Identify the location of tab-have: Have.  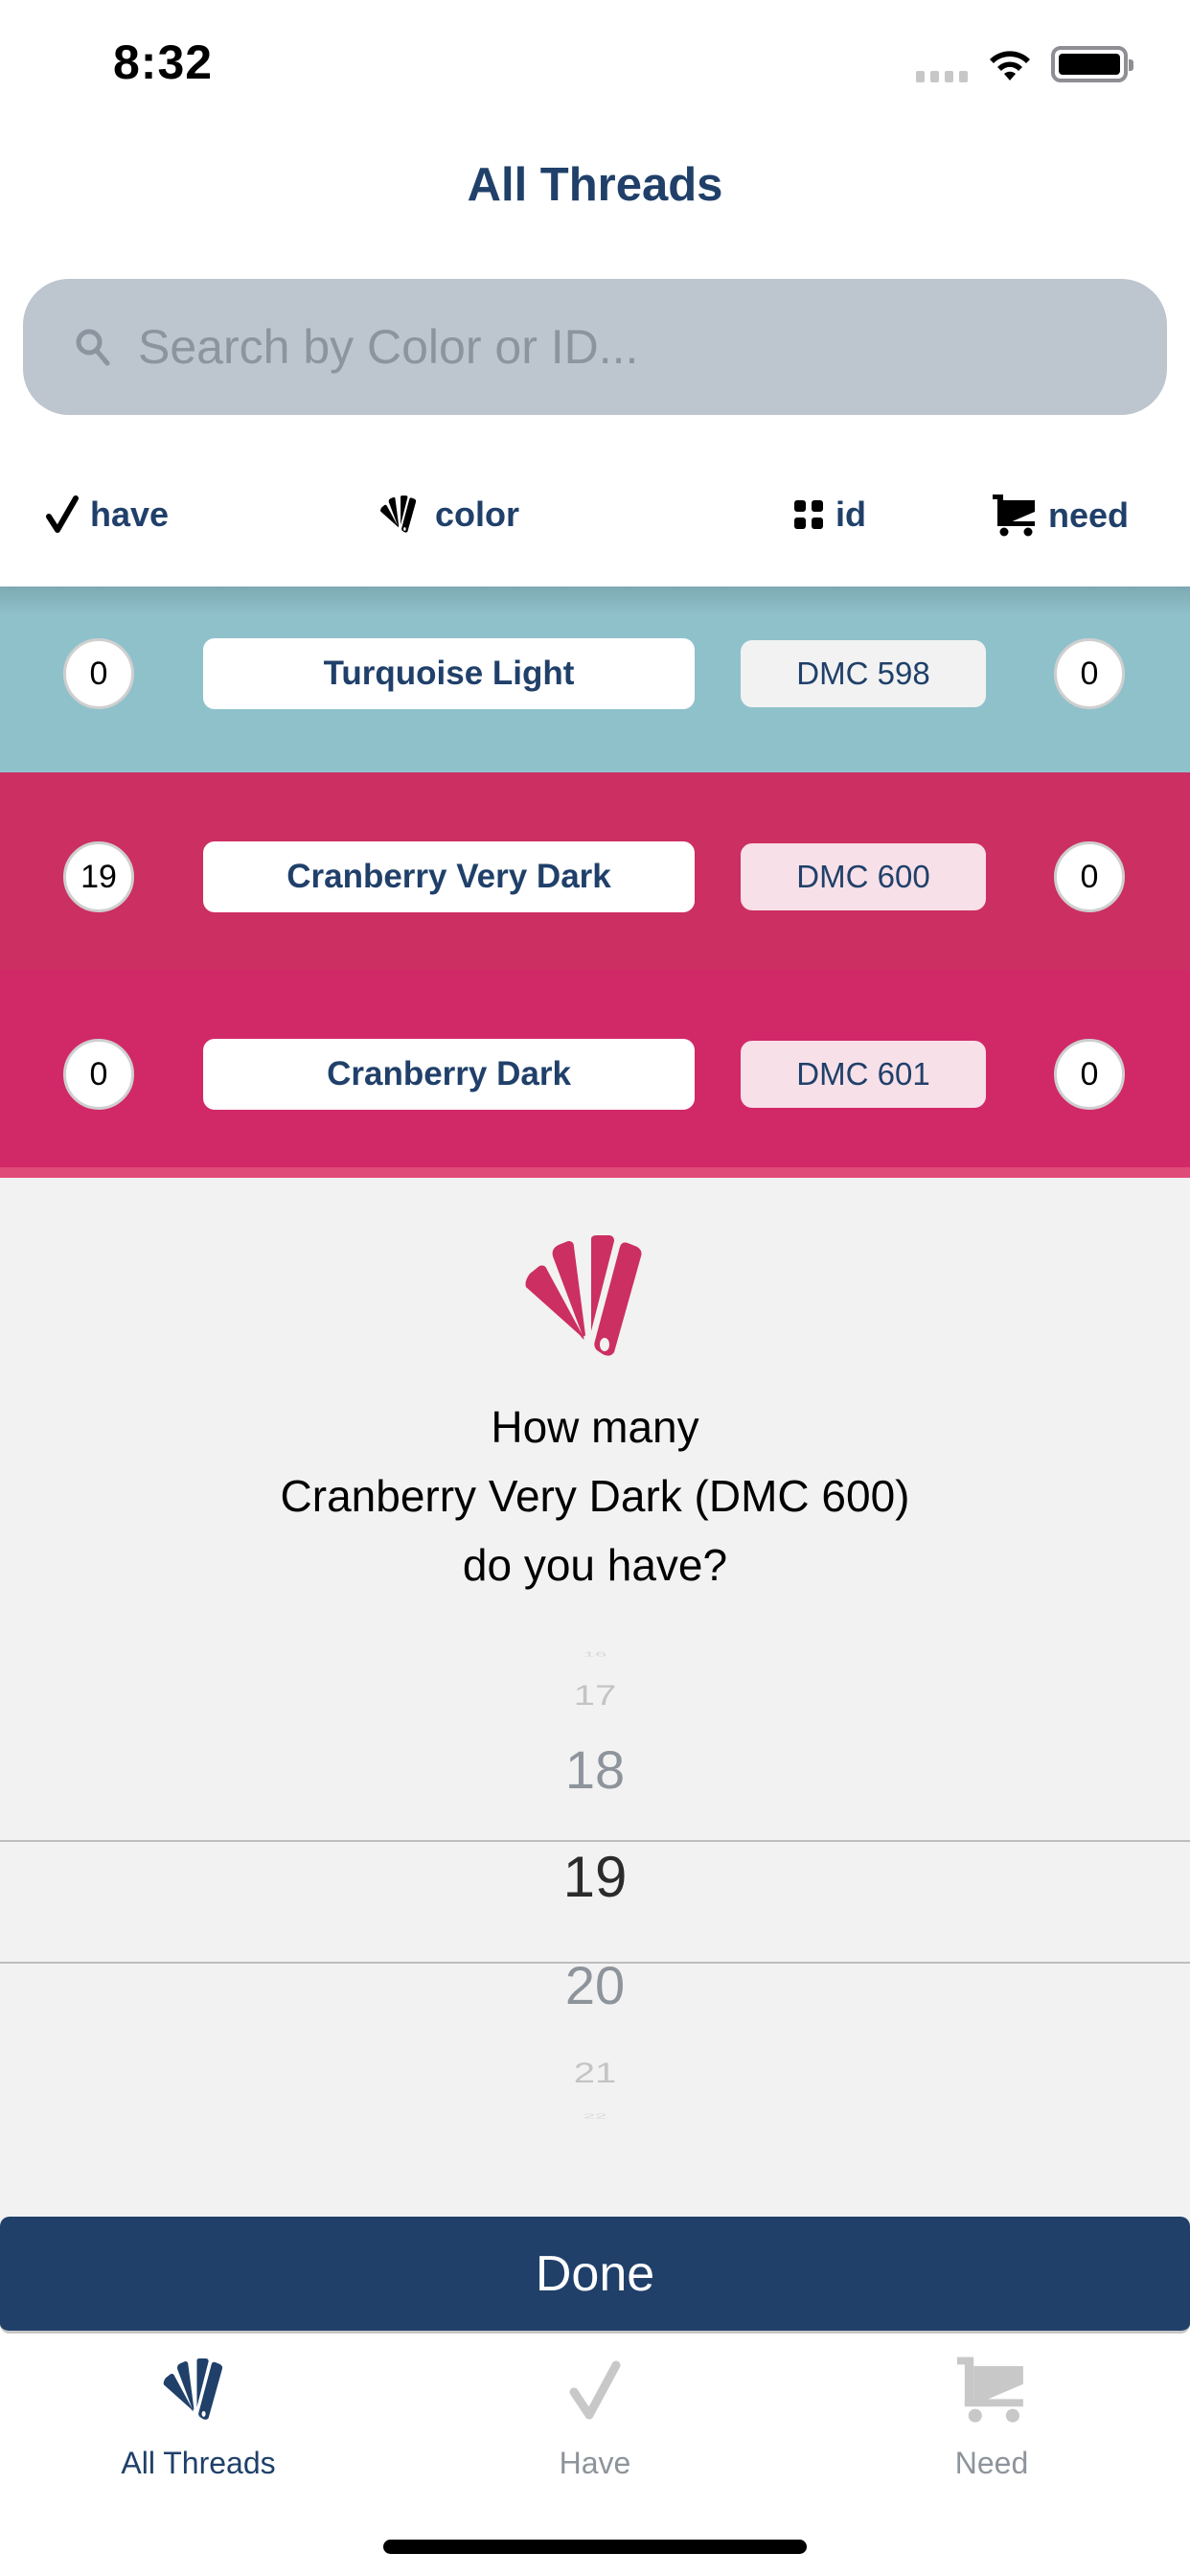
(595, 2413).